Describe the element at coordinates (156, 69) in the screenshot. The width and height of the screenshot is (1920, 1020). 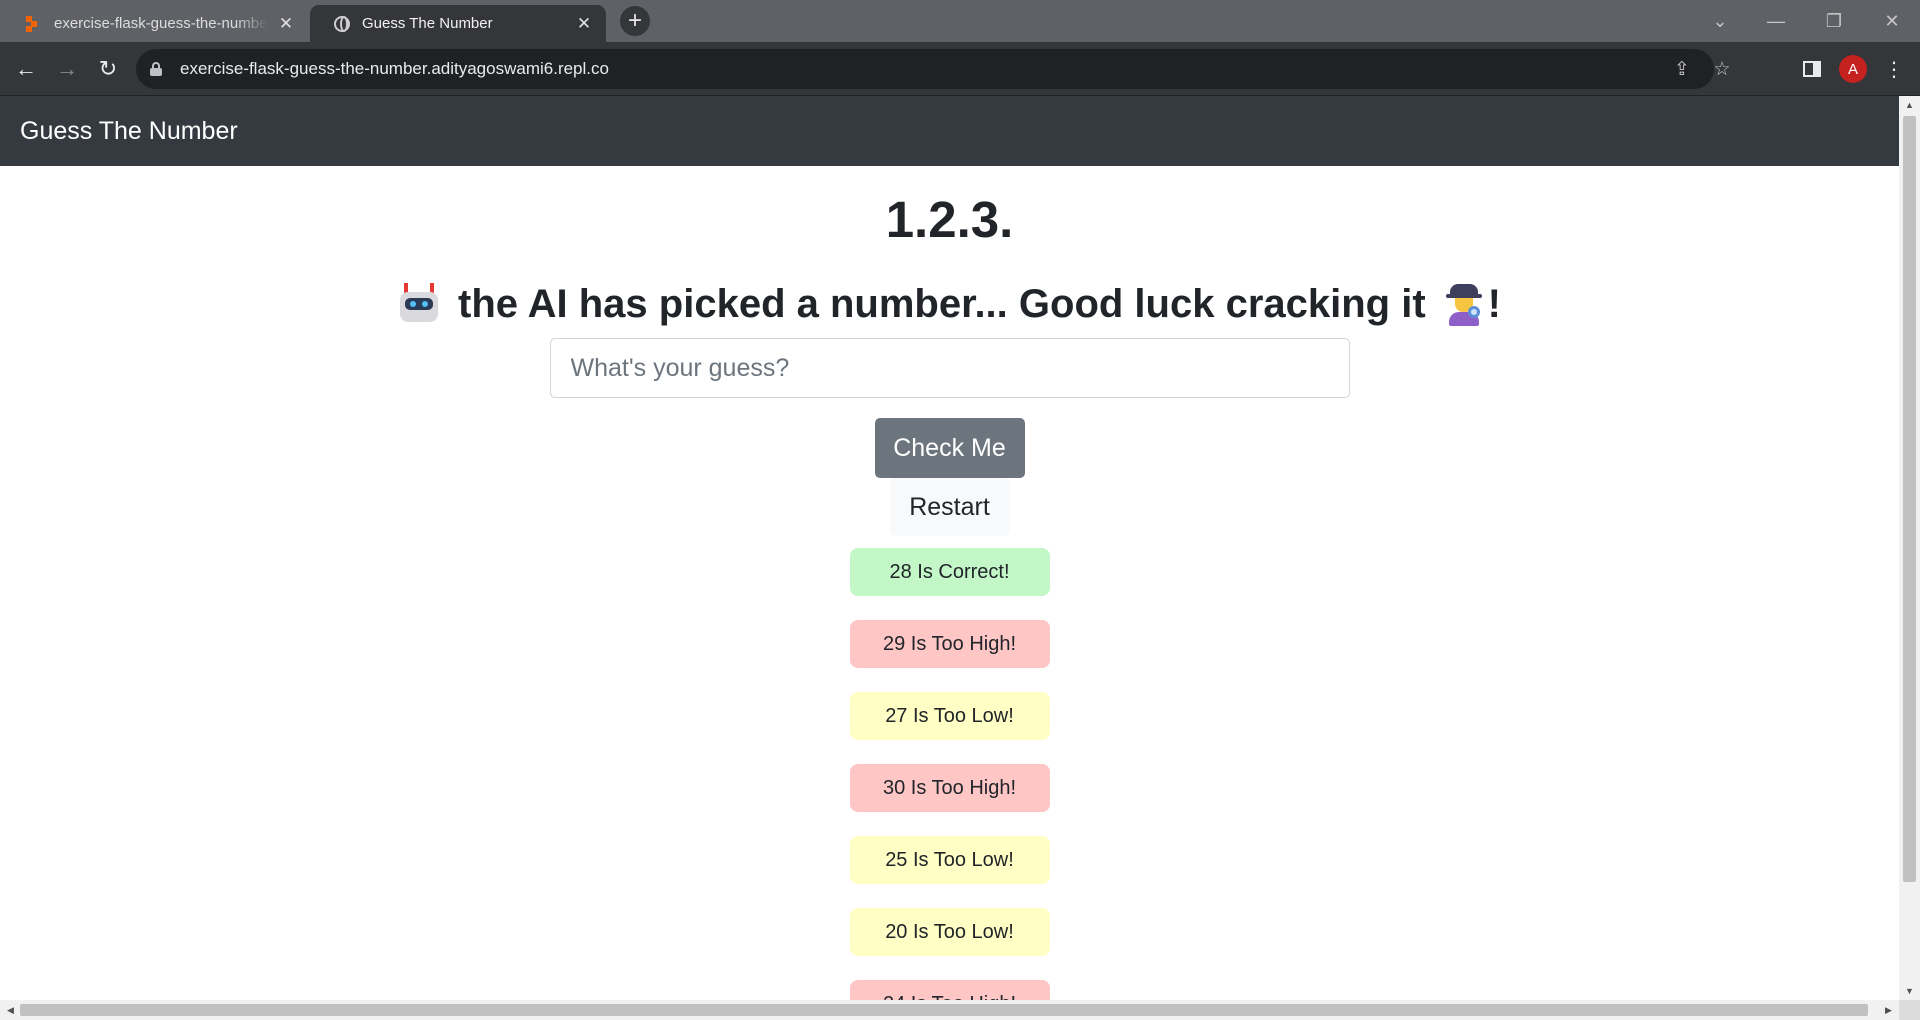
I see `lock-icon` at that location.